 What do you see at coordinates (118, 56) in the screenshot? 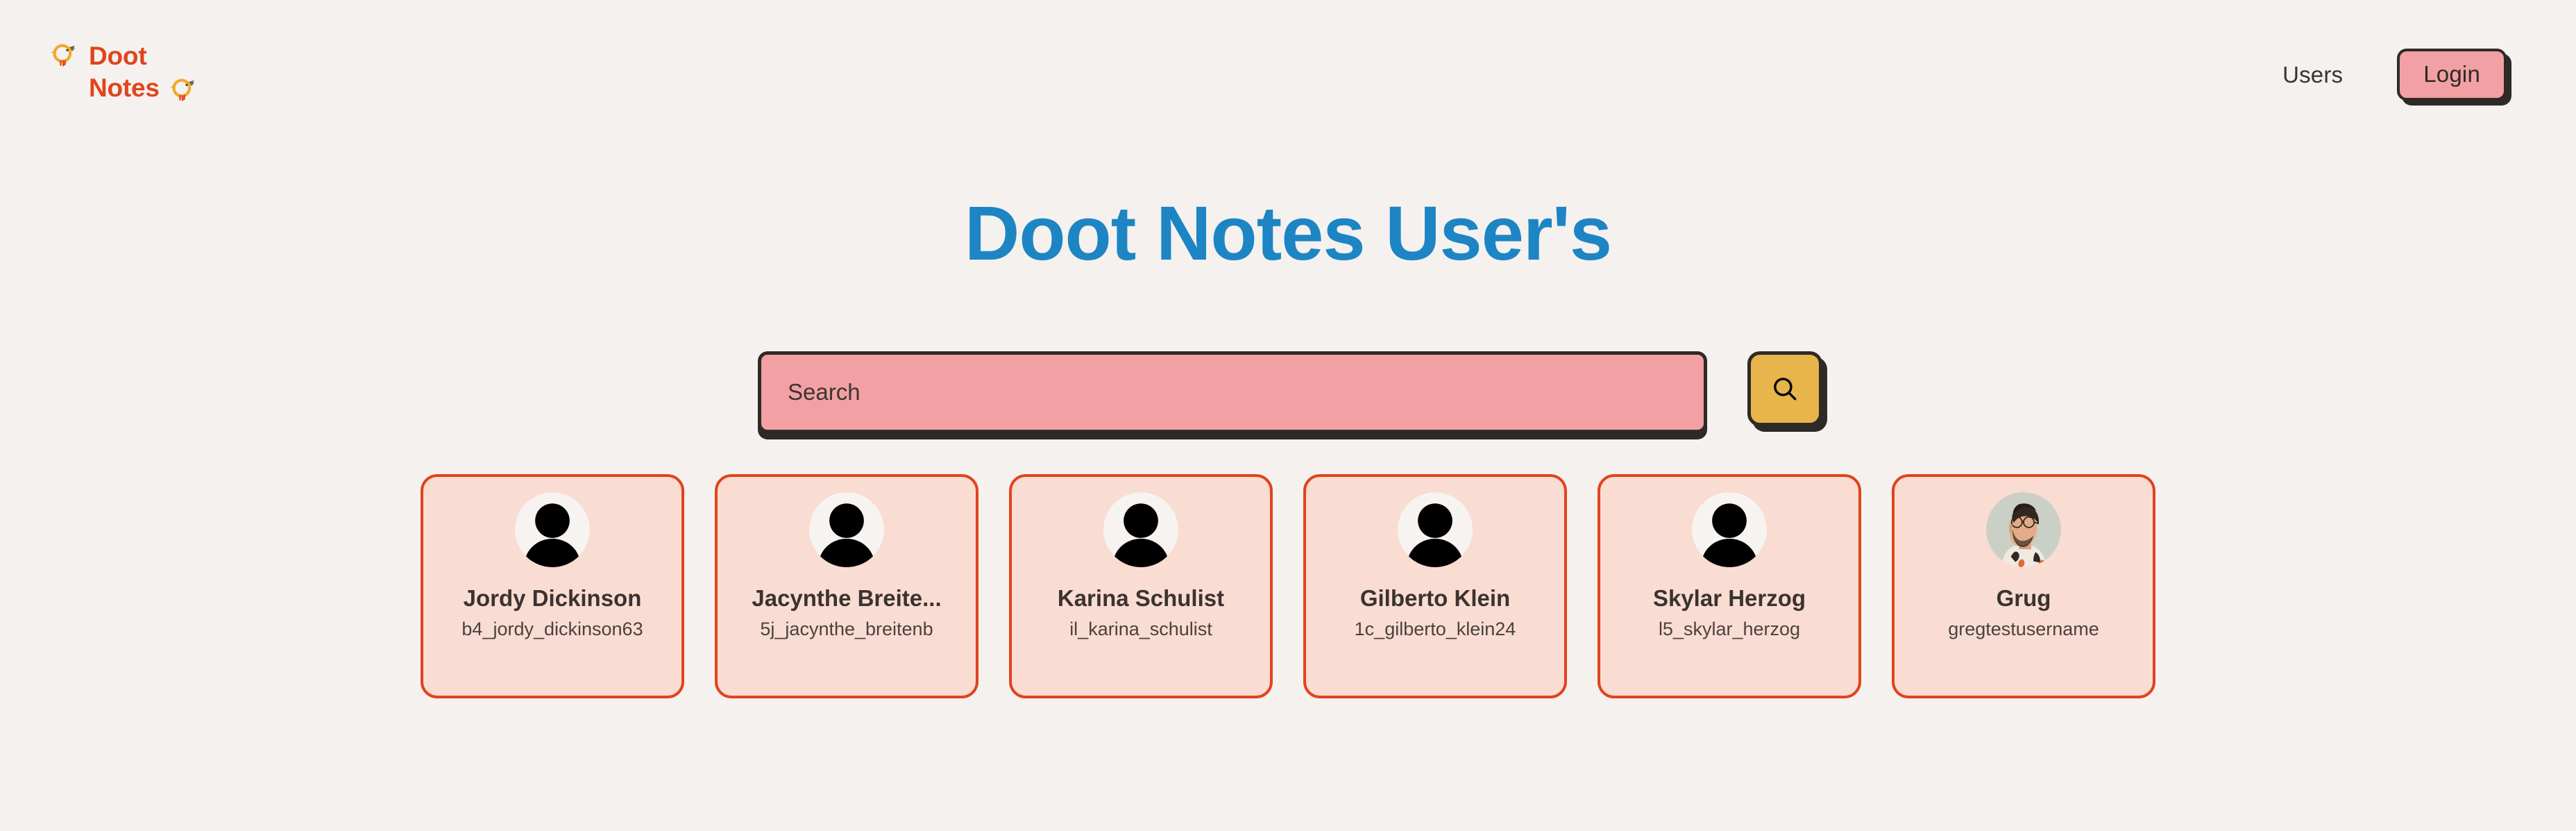
I see `brand-word-1: Doot` at bounding box center [118, 56].